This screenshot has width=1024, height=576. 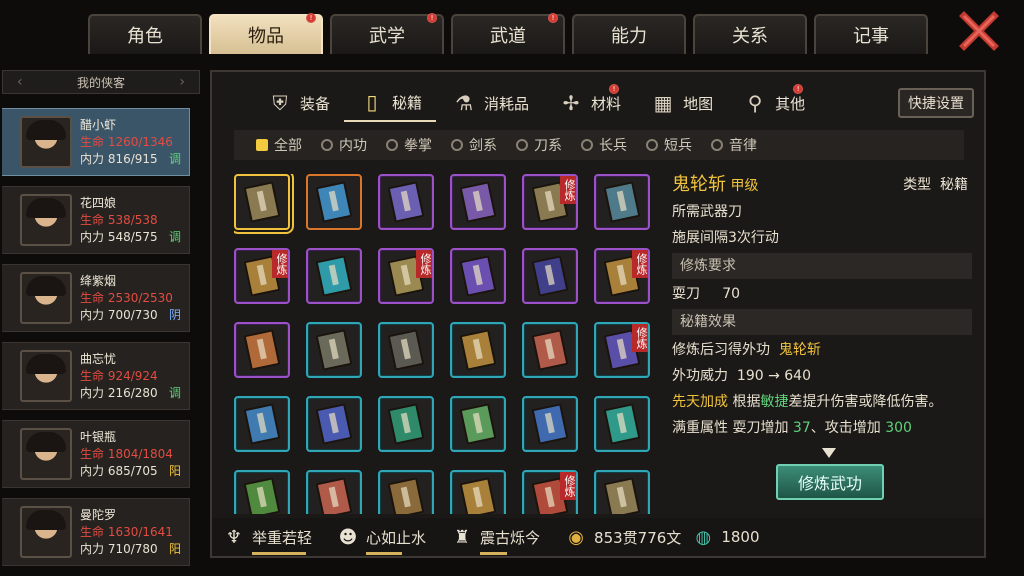 What do you see at coordinates (508, 33) in the screenshot?
I see `tab-3: 武道!` at bounding box center [508, 33].